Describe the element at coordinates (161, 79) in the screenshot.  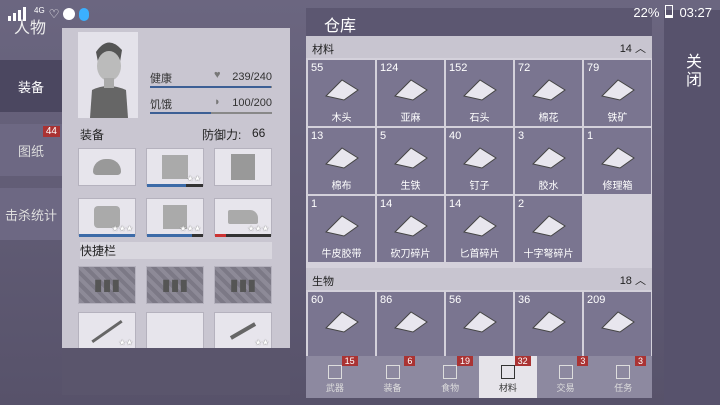
I see `health-label: 健康` at that location.